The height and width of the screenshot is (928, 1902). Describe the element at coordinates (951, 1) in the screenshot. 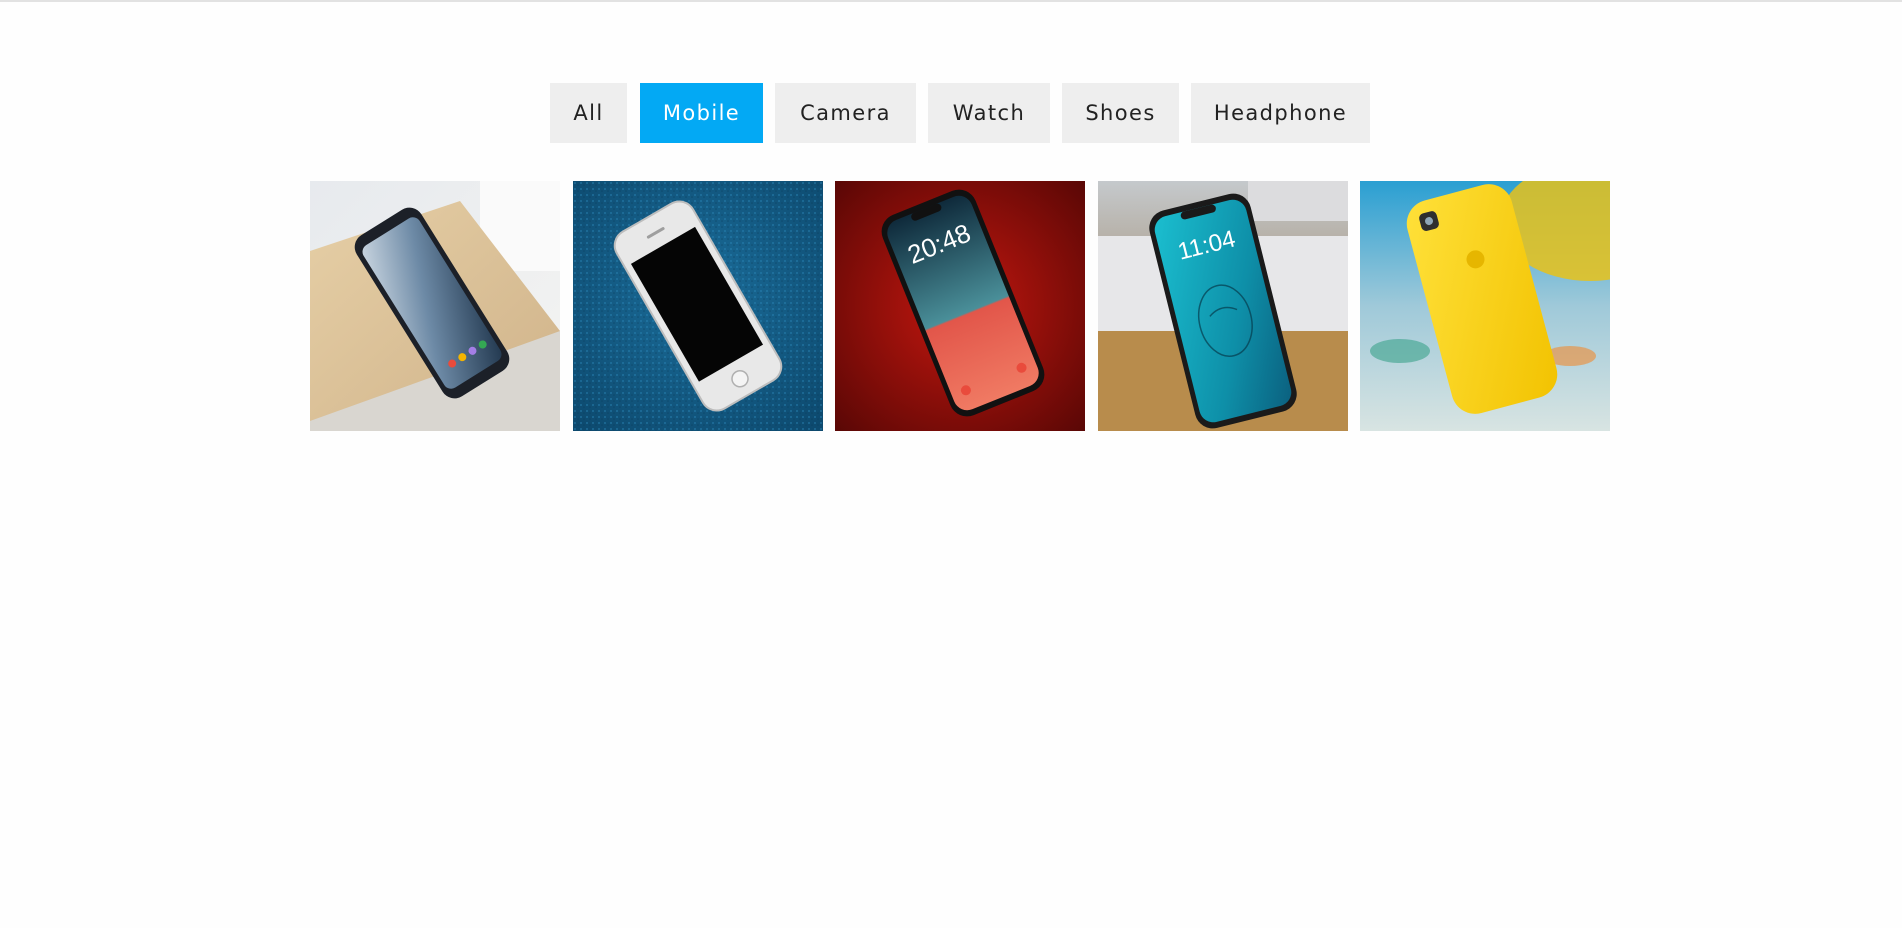

I see `top-divider` at that location.